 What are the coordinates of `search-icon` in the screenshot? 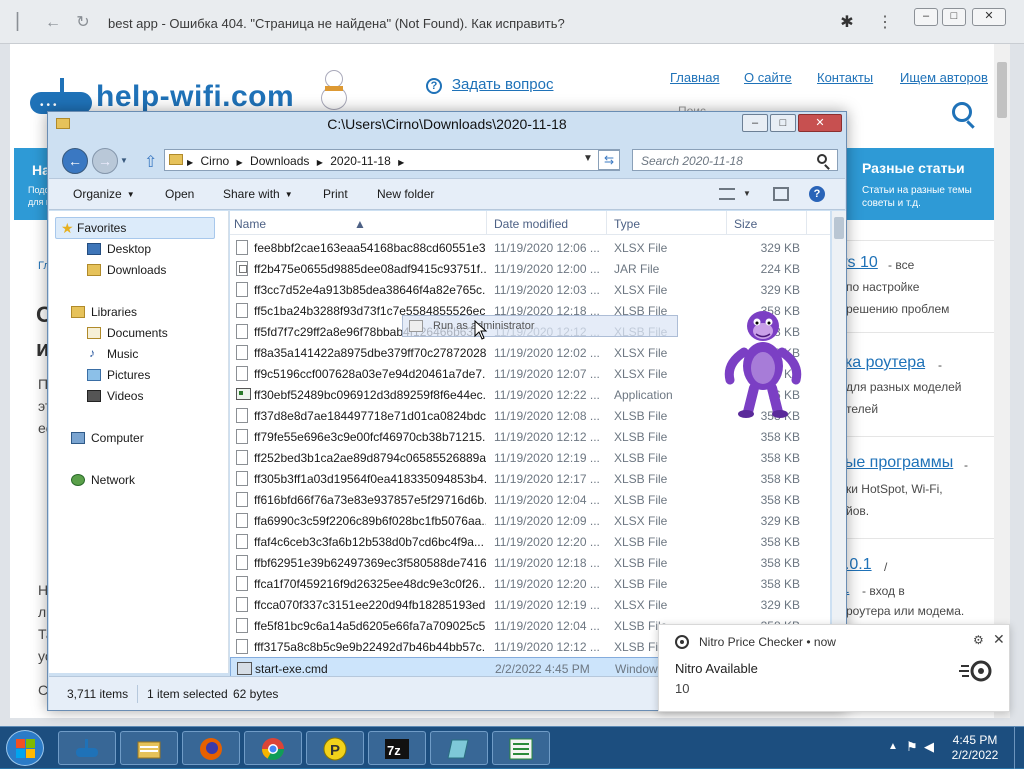 It's located at (962, 112).